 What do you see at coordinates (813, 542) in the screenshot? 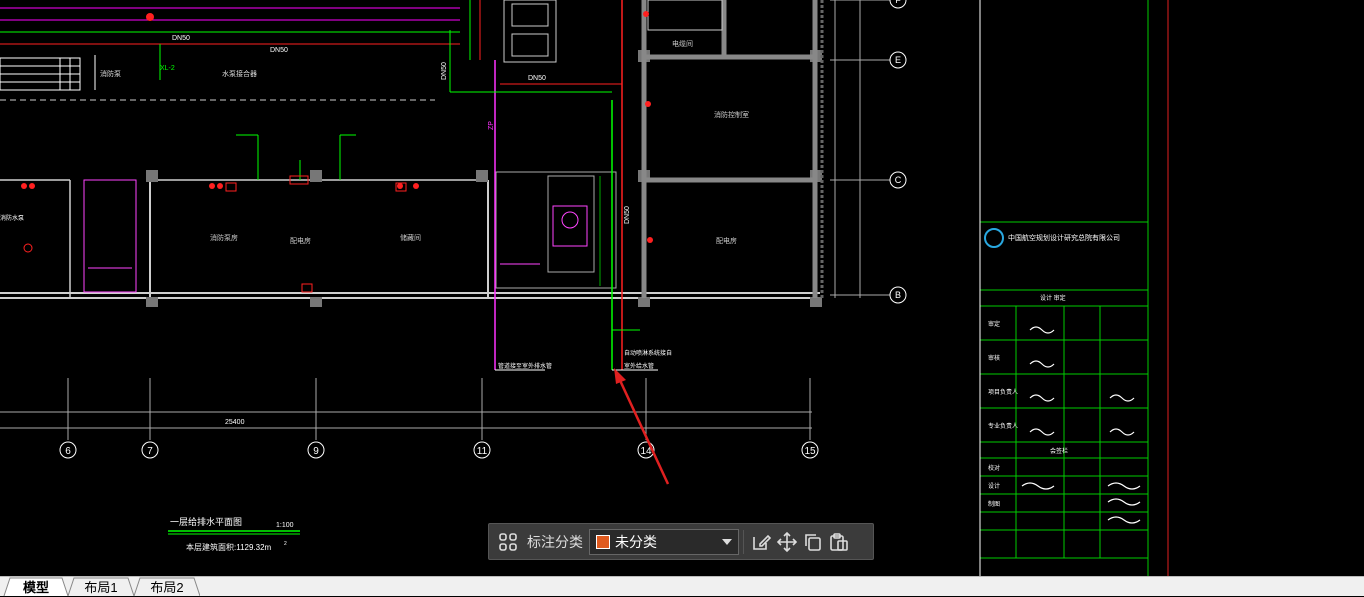
I see `copy-icon` at bounding box center [813, 542].